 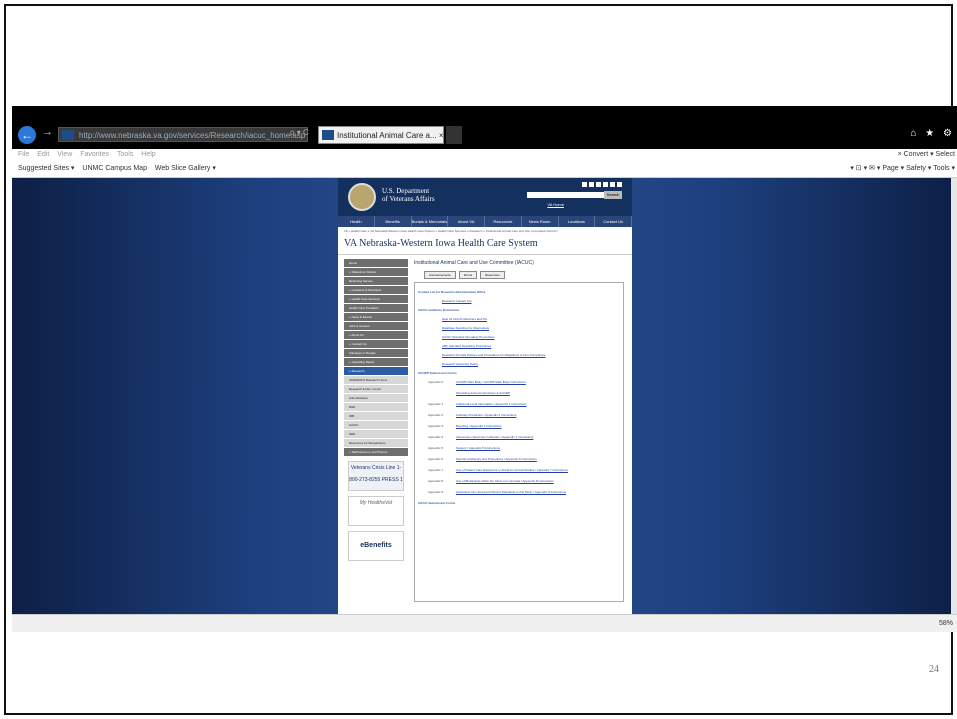 I want to click on sidebar-item: Resources for Researchers, so click(x=376, y=443).